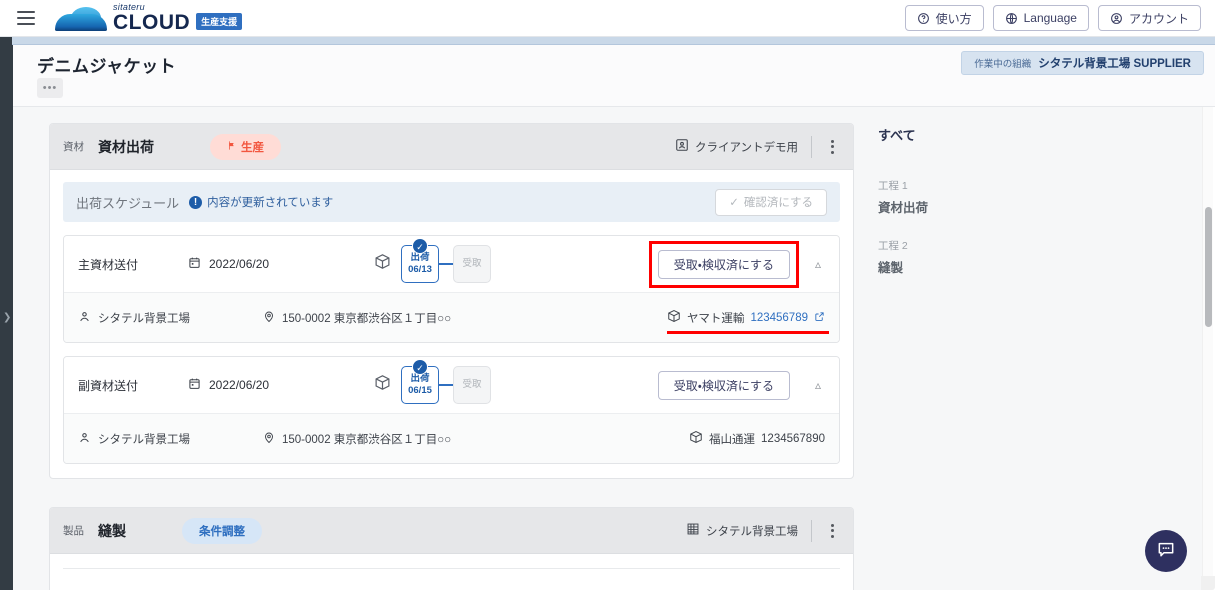 Image resolution: width=1215 pixels, height=590 pixels. I want to click on card-owner-label: クライアントデモ用, so click(746, 147).